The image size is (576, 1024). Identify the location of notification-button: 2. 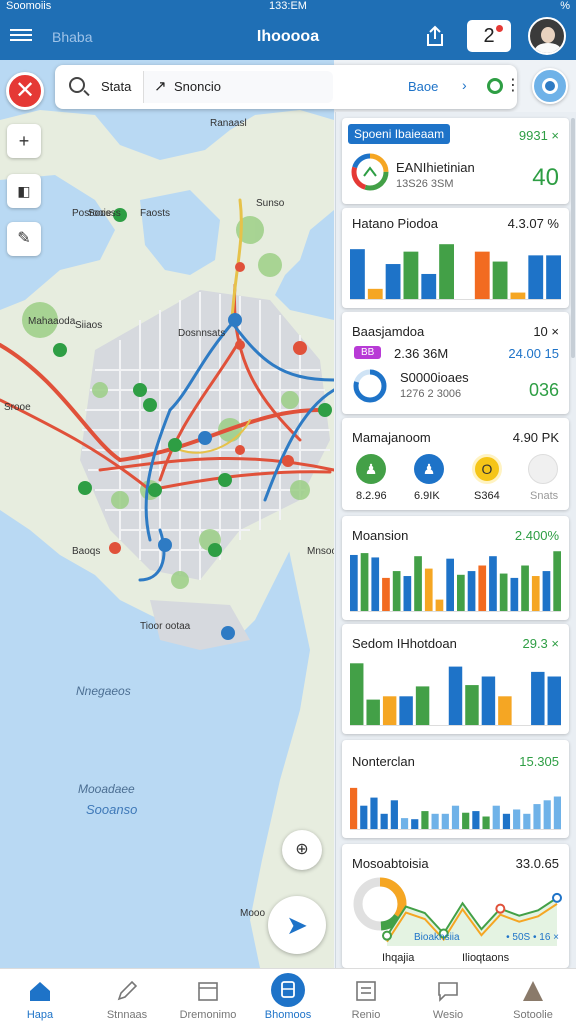
(489, 36).